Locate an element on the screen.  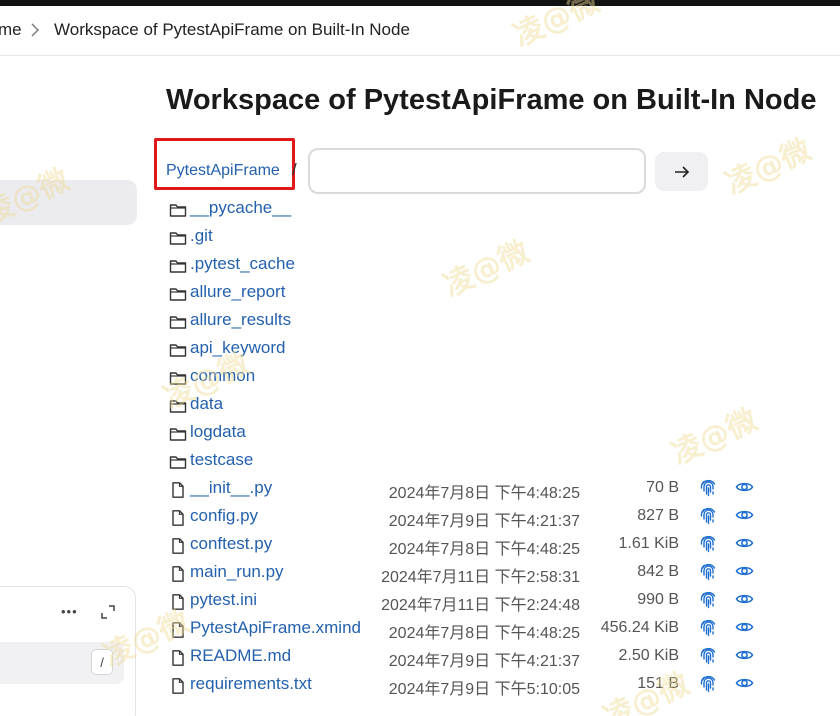
folder-link: common is located at coordinates (222, 376).